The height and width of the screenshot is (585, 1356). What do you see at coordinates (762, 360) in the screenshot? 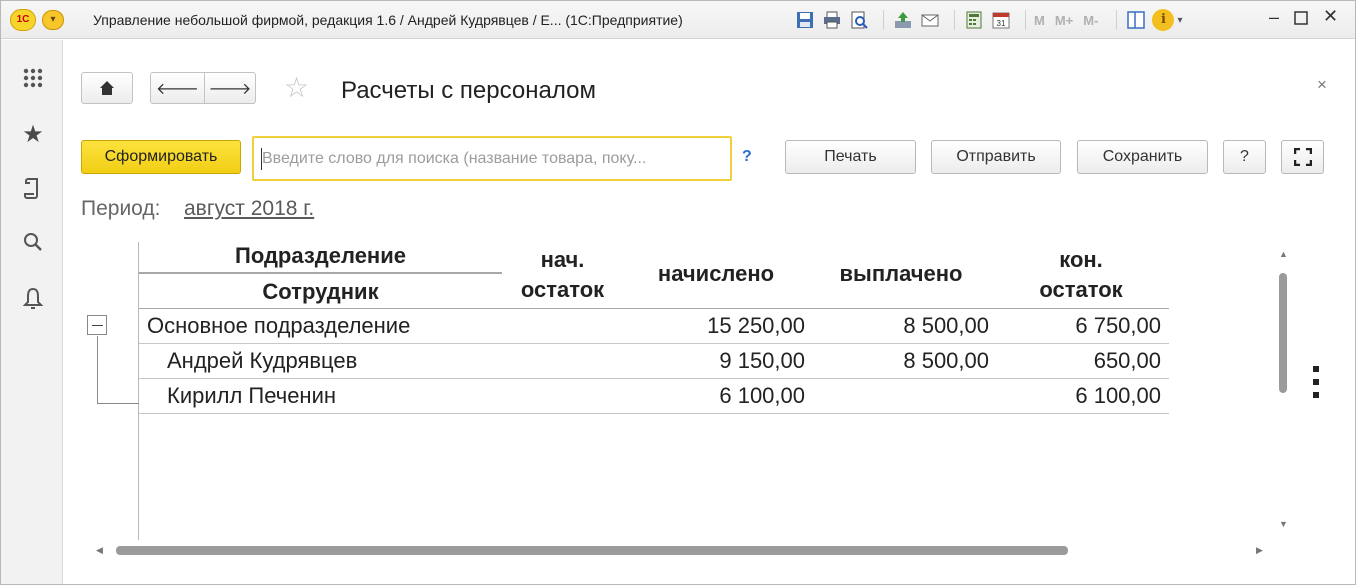
I see `row-accrued: 9 150,00` at bounding box center [762, 360].